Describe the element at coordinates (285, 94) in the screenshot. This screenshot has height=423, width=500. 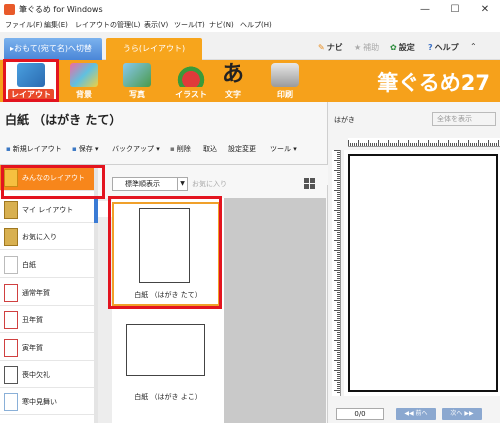
I see `ribbon-print-label: 印刷` at that location.